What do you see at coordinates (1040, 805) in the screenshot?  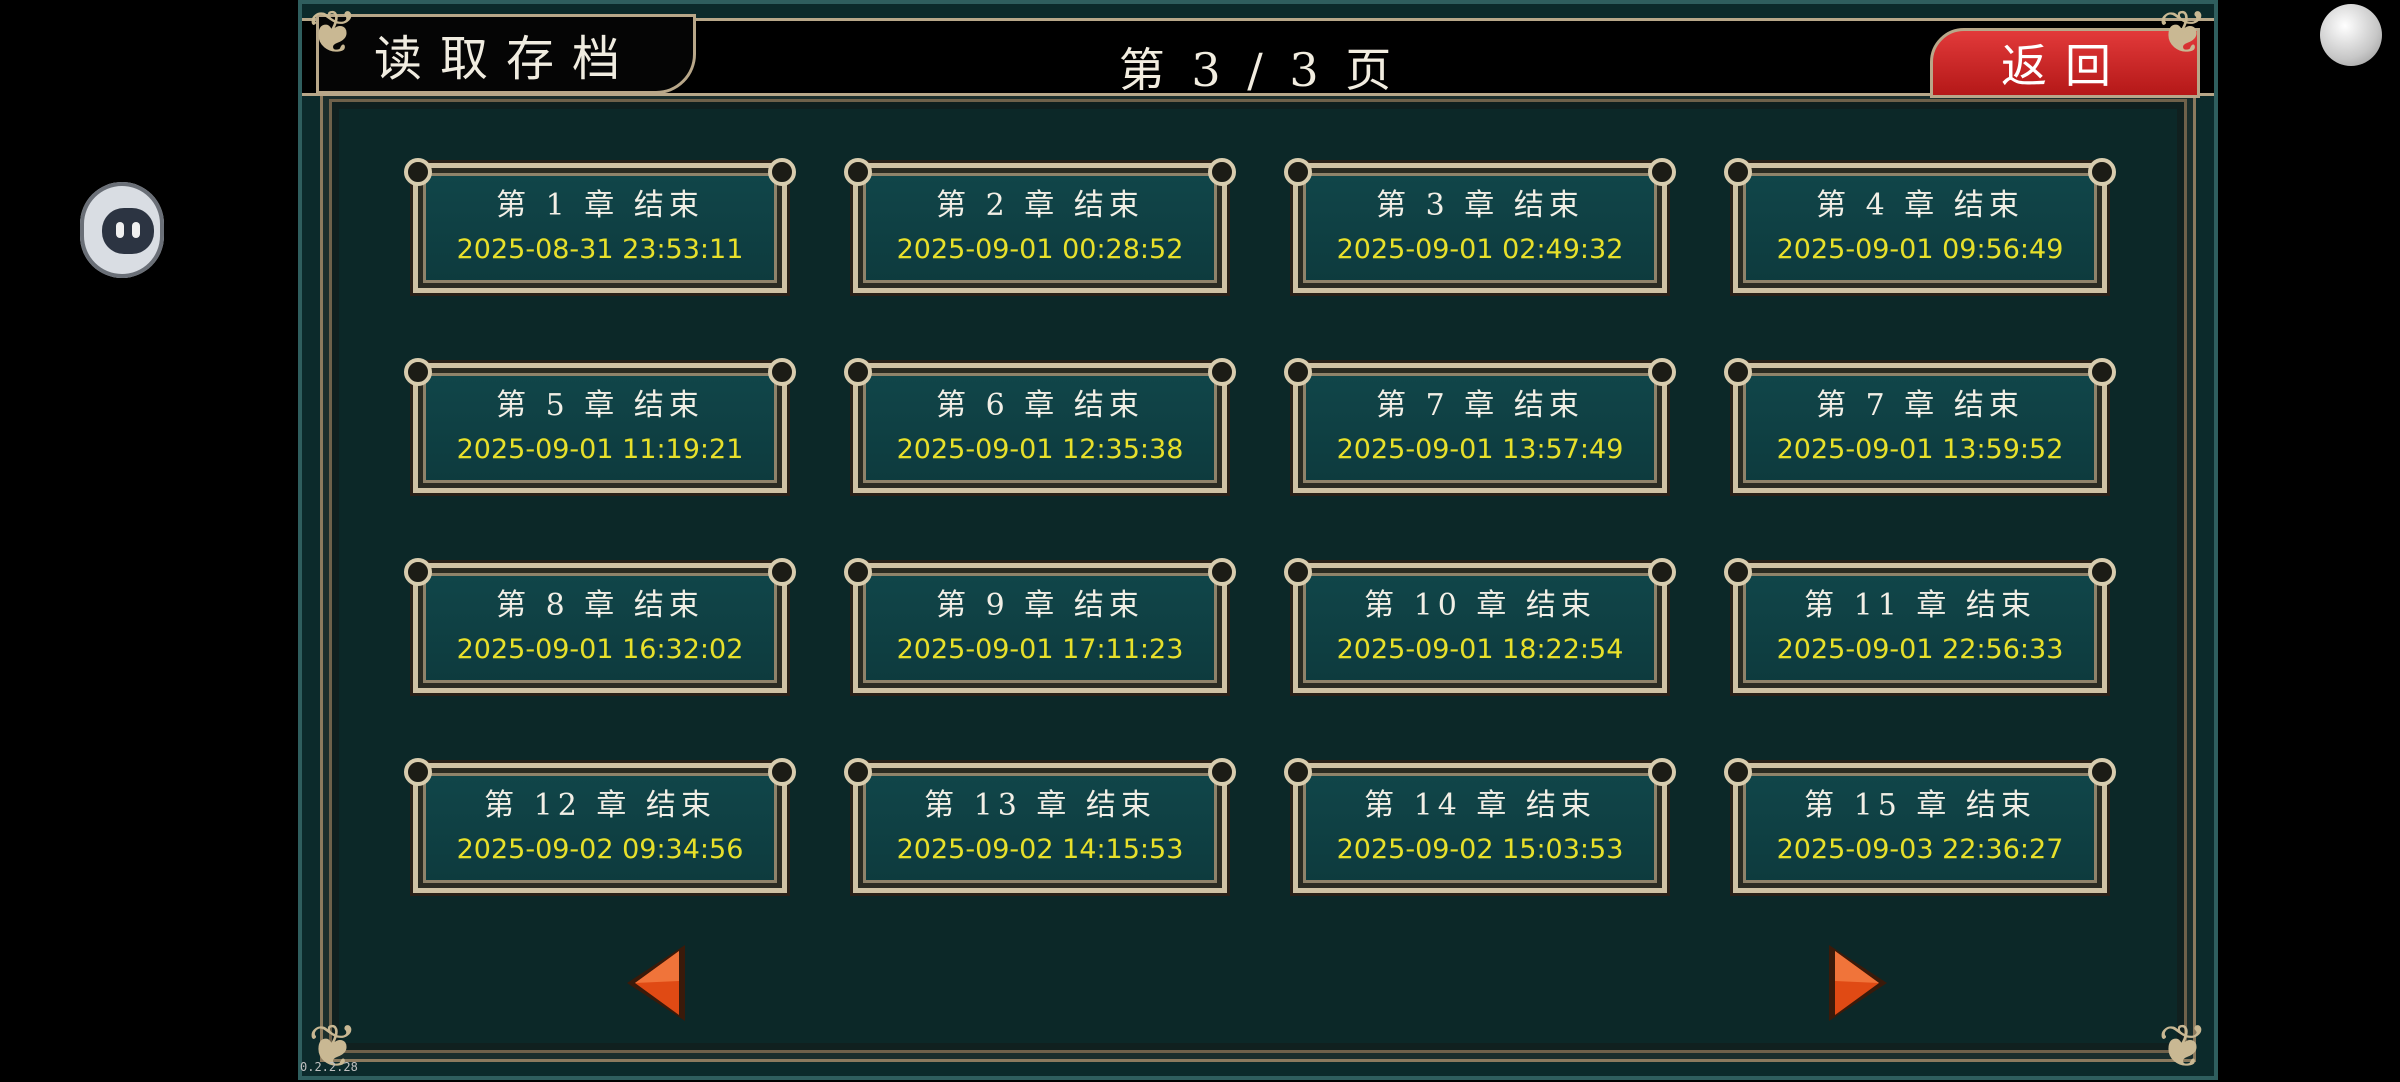 I see `save-slot-title: 第 13 章 结束` at bounding box center [1040, 805].